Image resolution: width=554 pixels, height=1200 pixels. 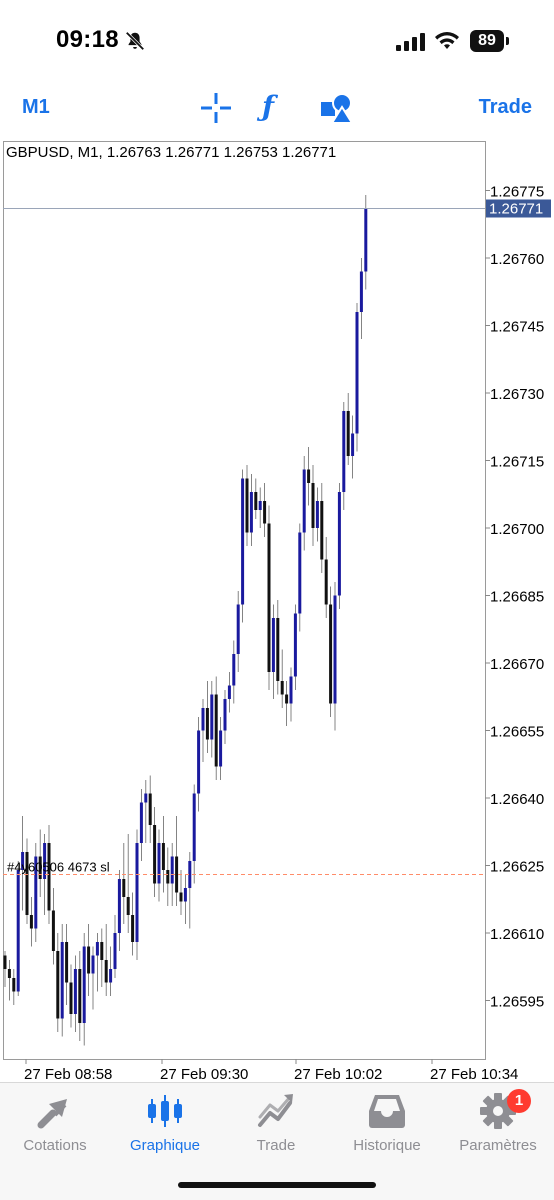 I want to click on objects-shapes-icon, so click(x=337, y=108).